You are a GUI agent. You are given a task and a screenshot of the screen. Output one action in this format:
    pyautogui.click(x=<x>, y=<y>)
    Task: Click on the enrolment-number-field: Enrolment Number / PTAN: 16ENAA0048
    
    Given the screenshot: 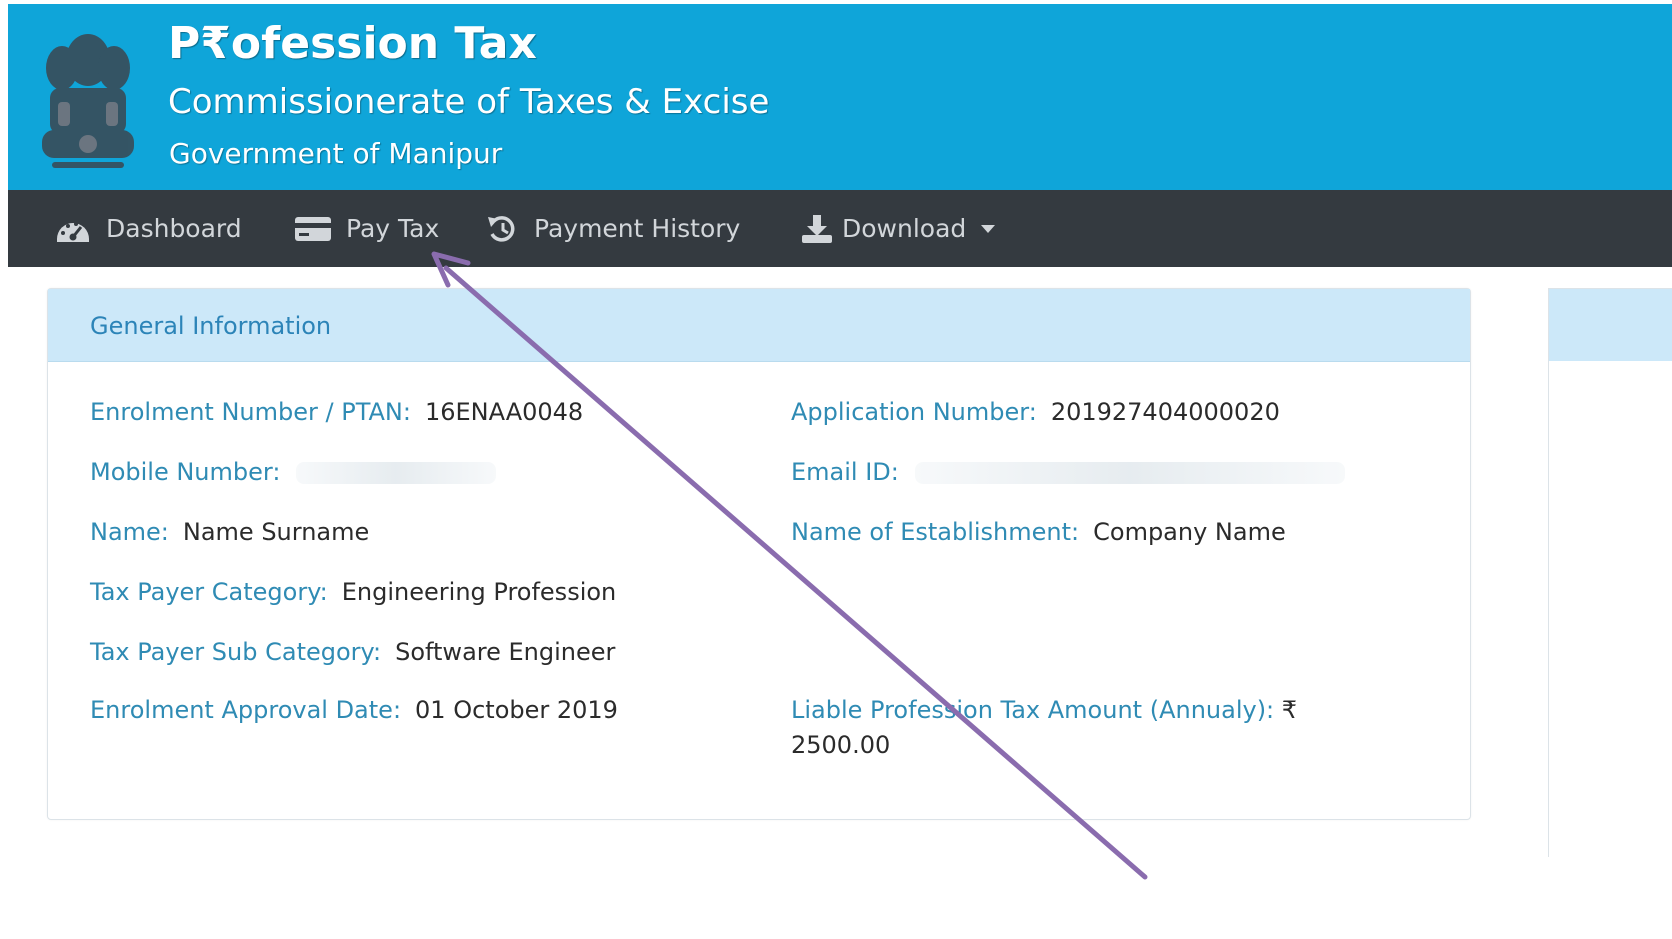 What is the action you would take?
    pyautogui.click(x=336, y=412)
    